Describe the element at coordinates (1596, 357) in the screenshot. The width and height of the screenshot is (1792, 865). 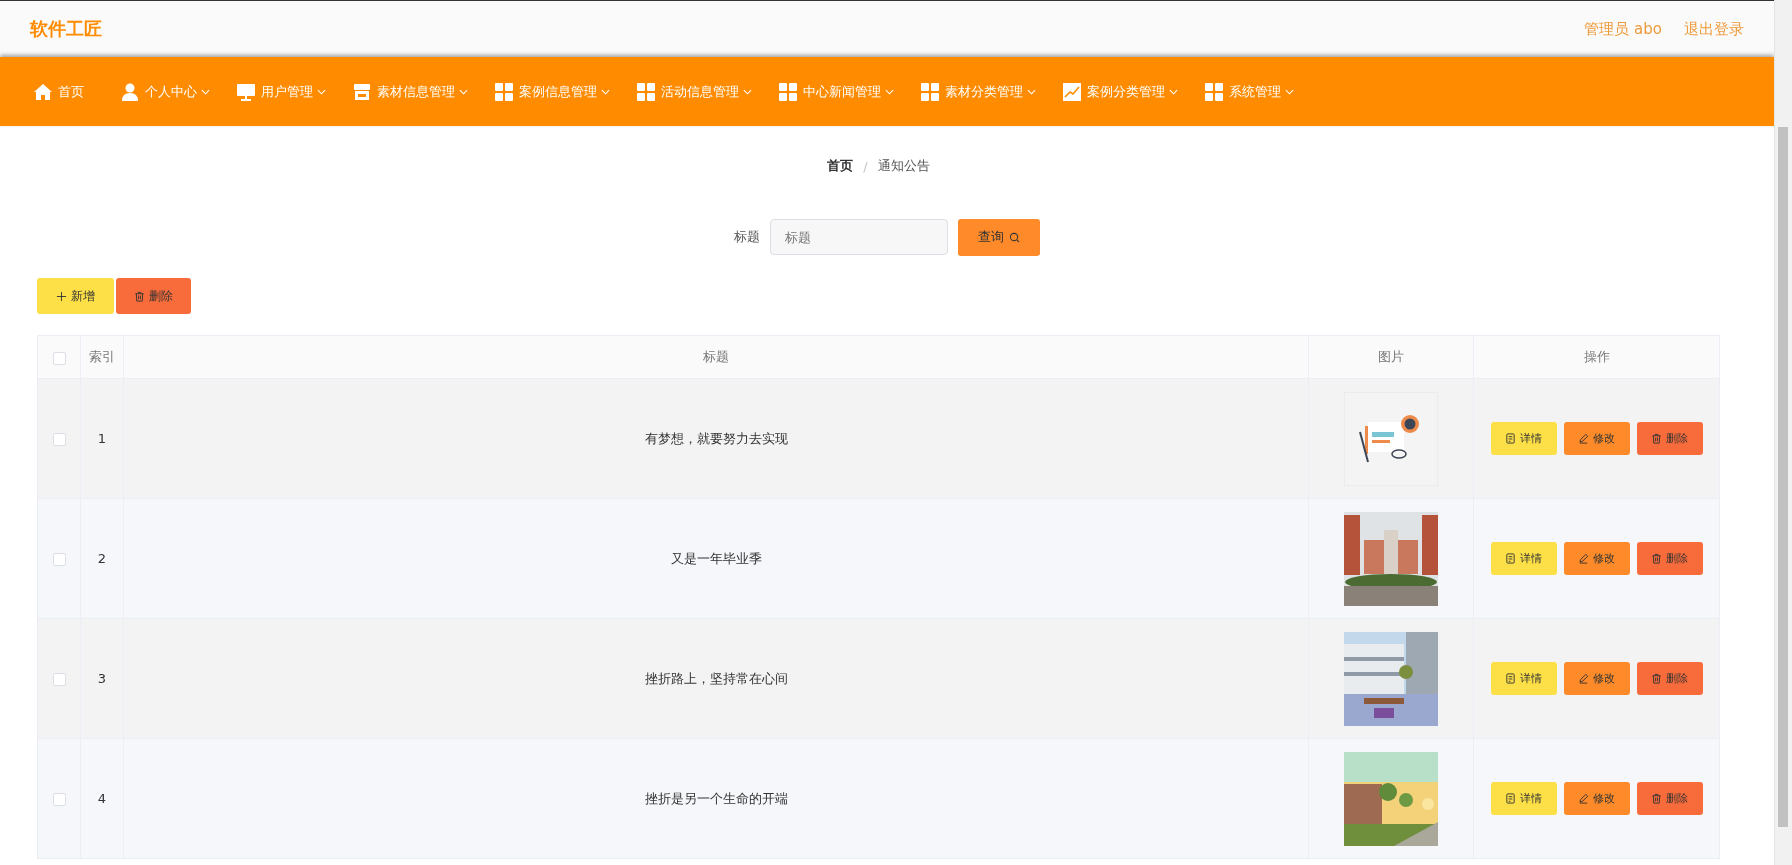
I see `column-header: 操作` at that location.